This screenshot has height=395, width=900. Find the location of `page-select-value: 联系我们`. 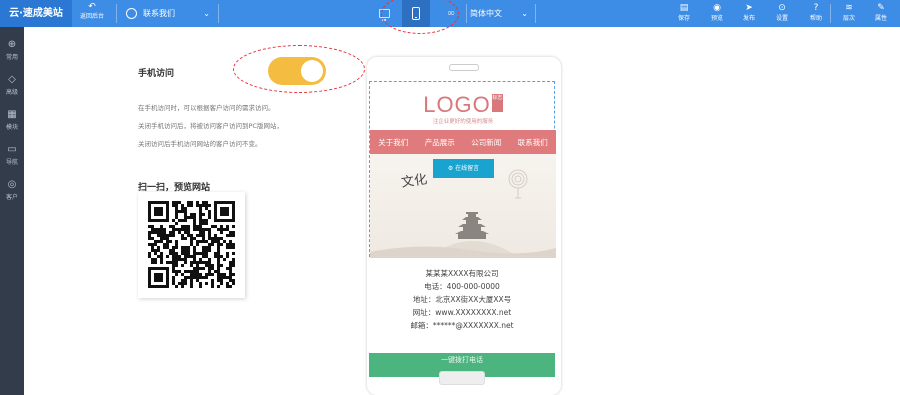

page-select-value: 联系我们 is located at coordinates (159, 13).